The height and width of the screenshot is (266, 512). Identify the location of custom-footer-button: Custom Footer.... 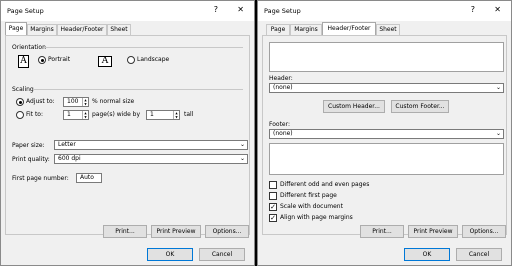
(420, 106).